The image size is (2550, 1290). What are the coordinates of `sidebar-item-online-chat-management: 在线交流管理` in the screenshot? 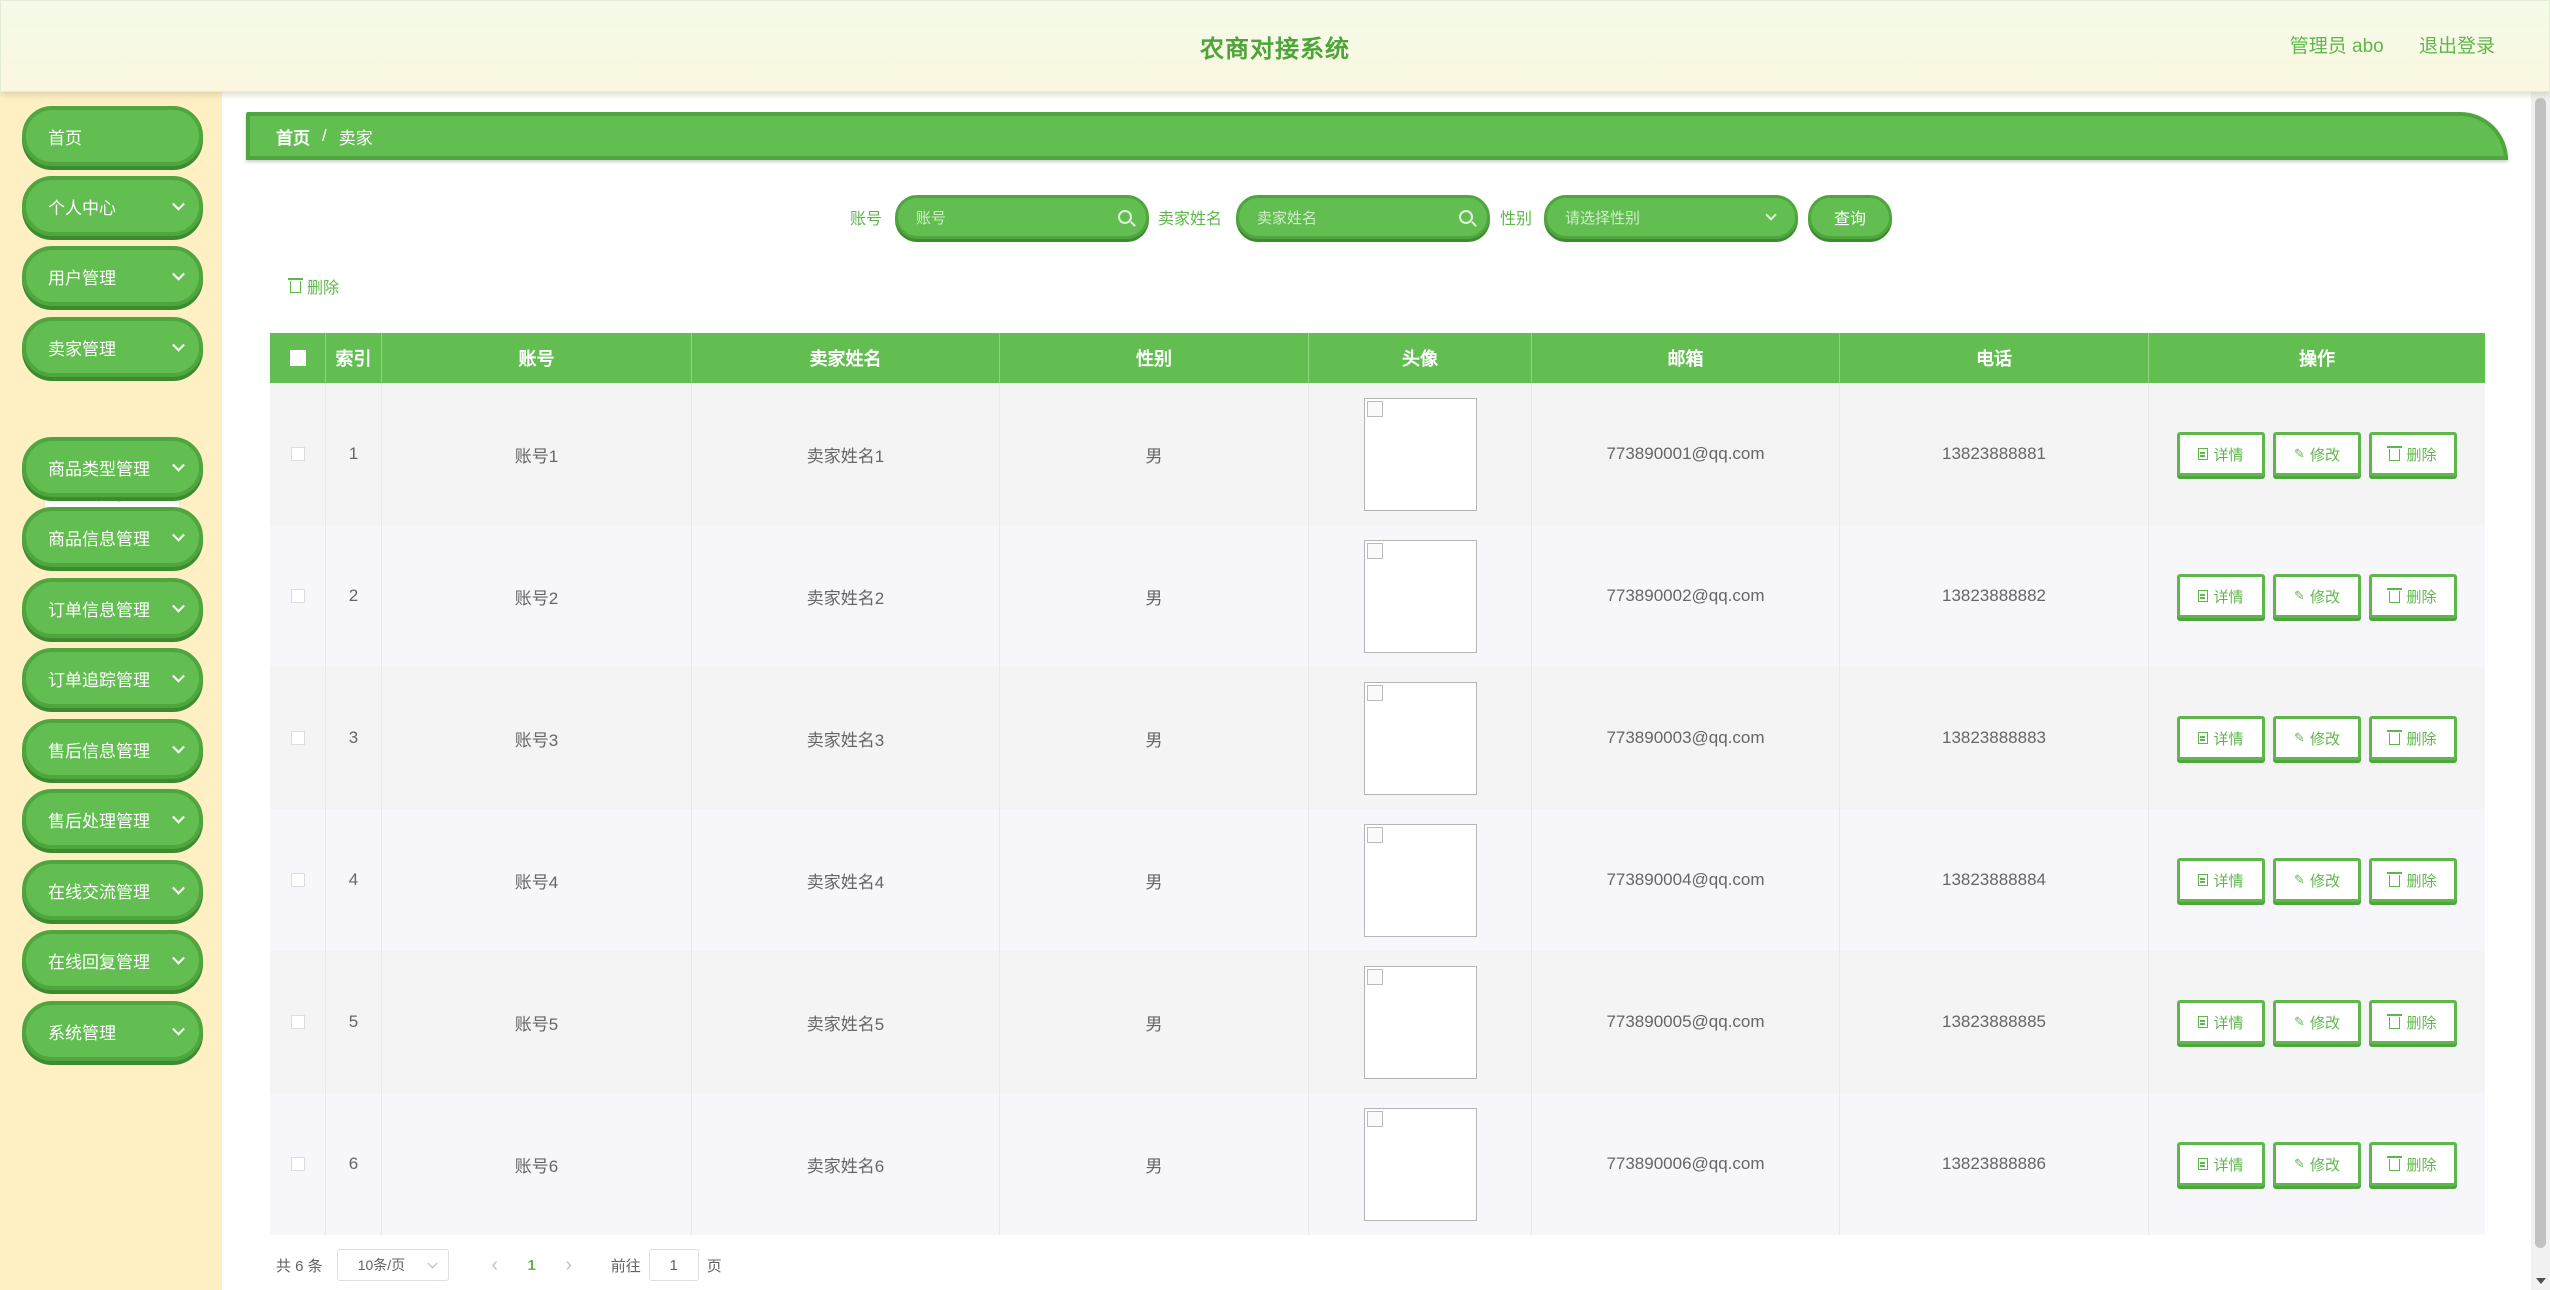 It's located at (112, 890).